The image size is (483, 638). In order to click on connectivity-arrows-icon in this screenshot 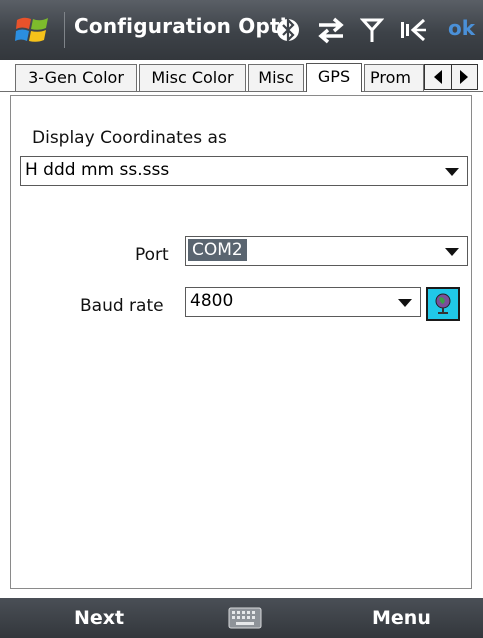, I will do `click(331, 30)`.